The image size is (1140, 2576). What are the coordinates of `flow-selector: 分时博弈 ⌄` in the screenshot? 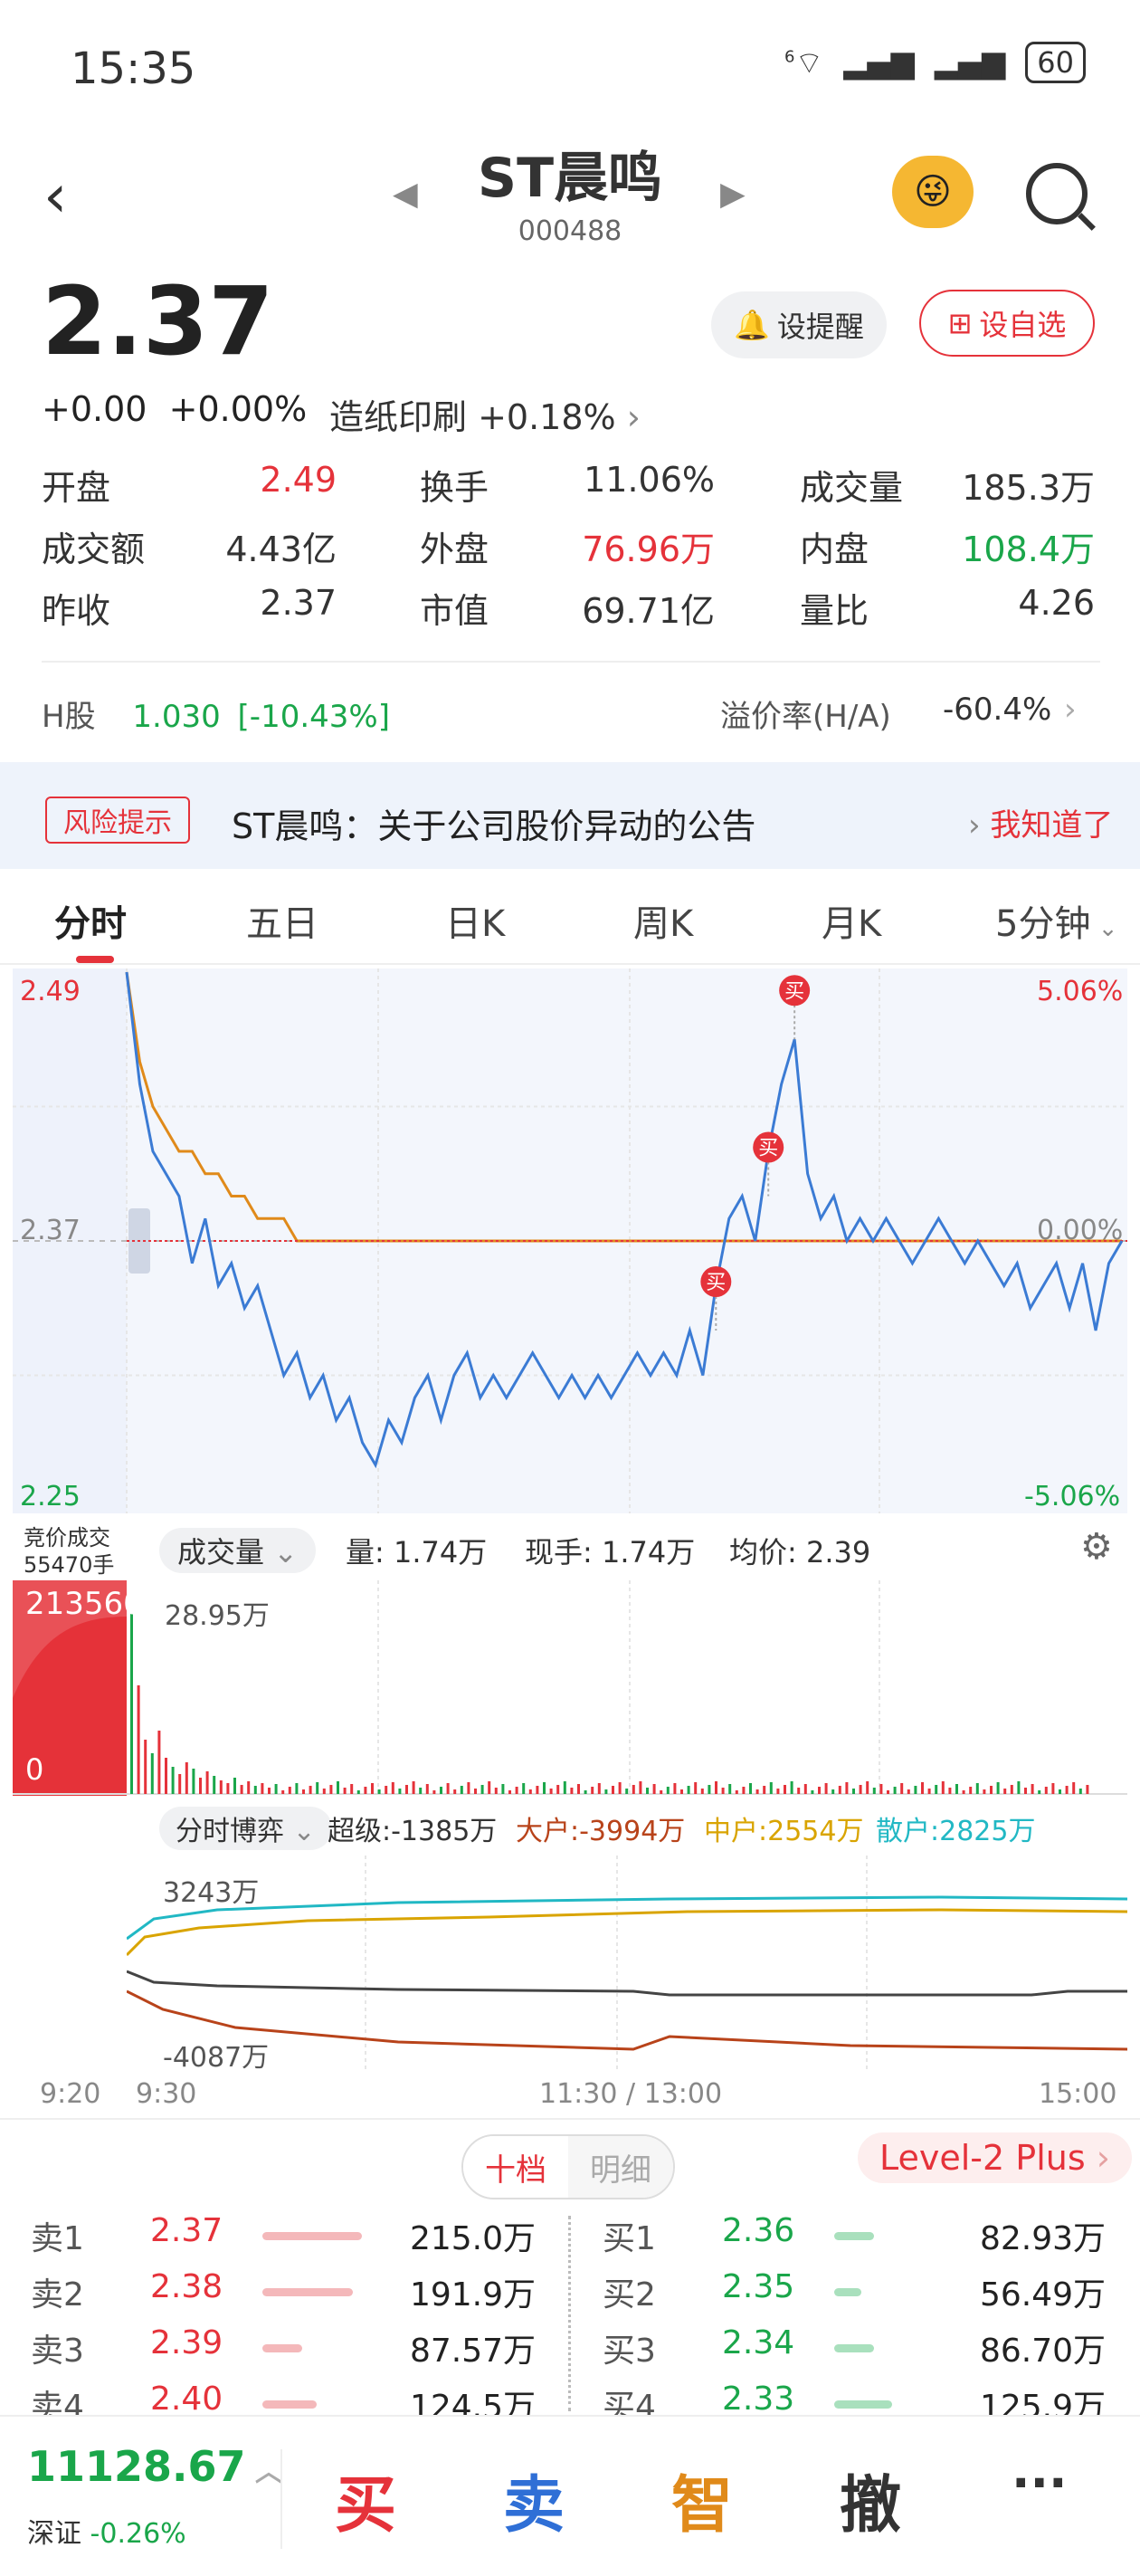 It's located at (246, 1829).